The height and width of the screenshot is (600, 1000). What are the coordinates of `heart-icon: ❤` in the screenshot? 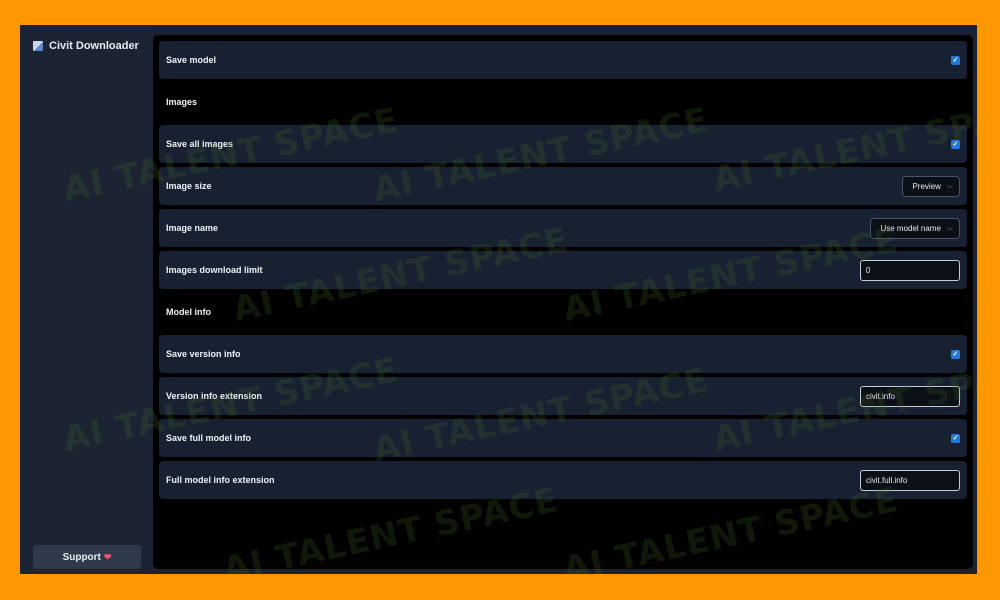 It's located at (107, 556).